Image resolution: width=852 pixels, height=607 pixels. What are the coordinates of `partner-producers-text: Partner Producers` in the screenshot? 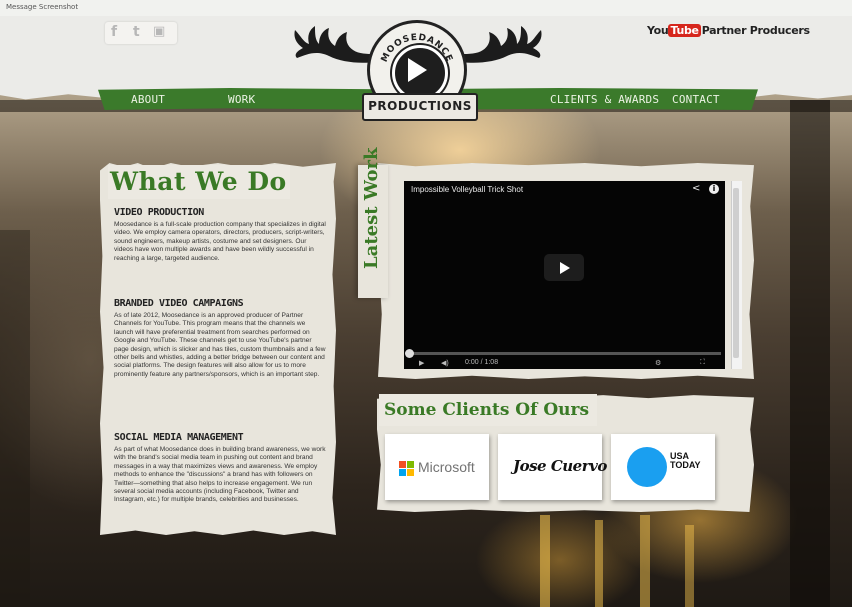 It's located at (755, 30).